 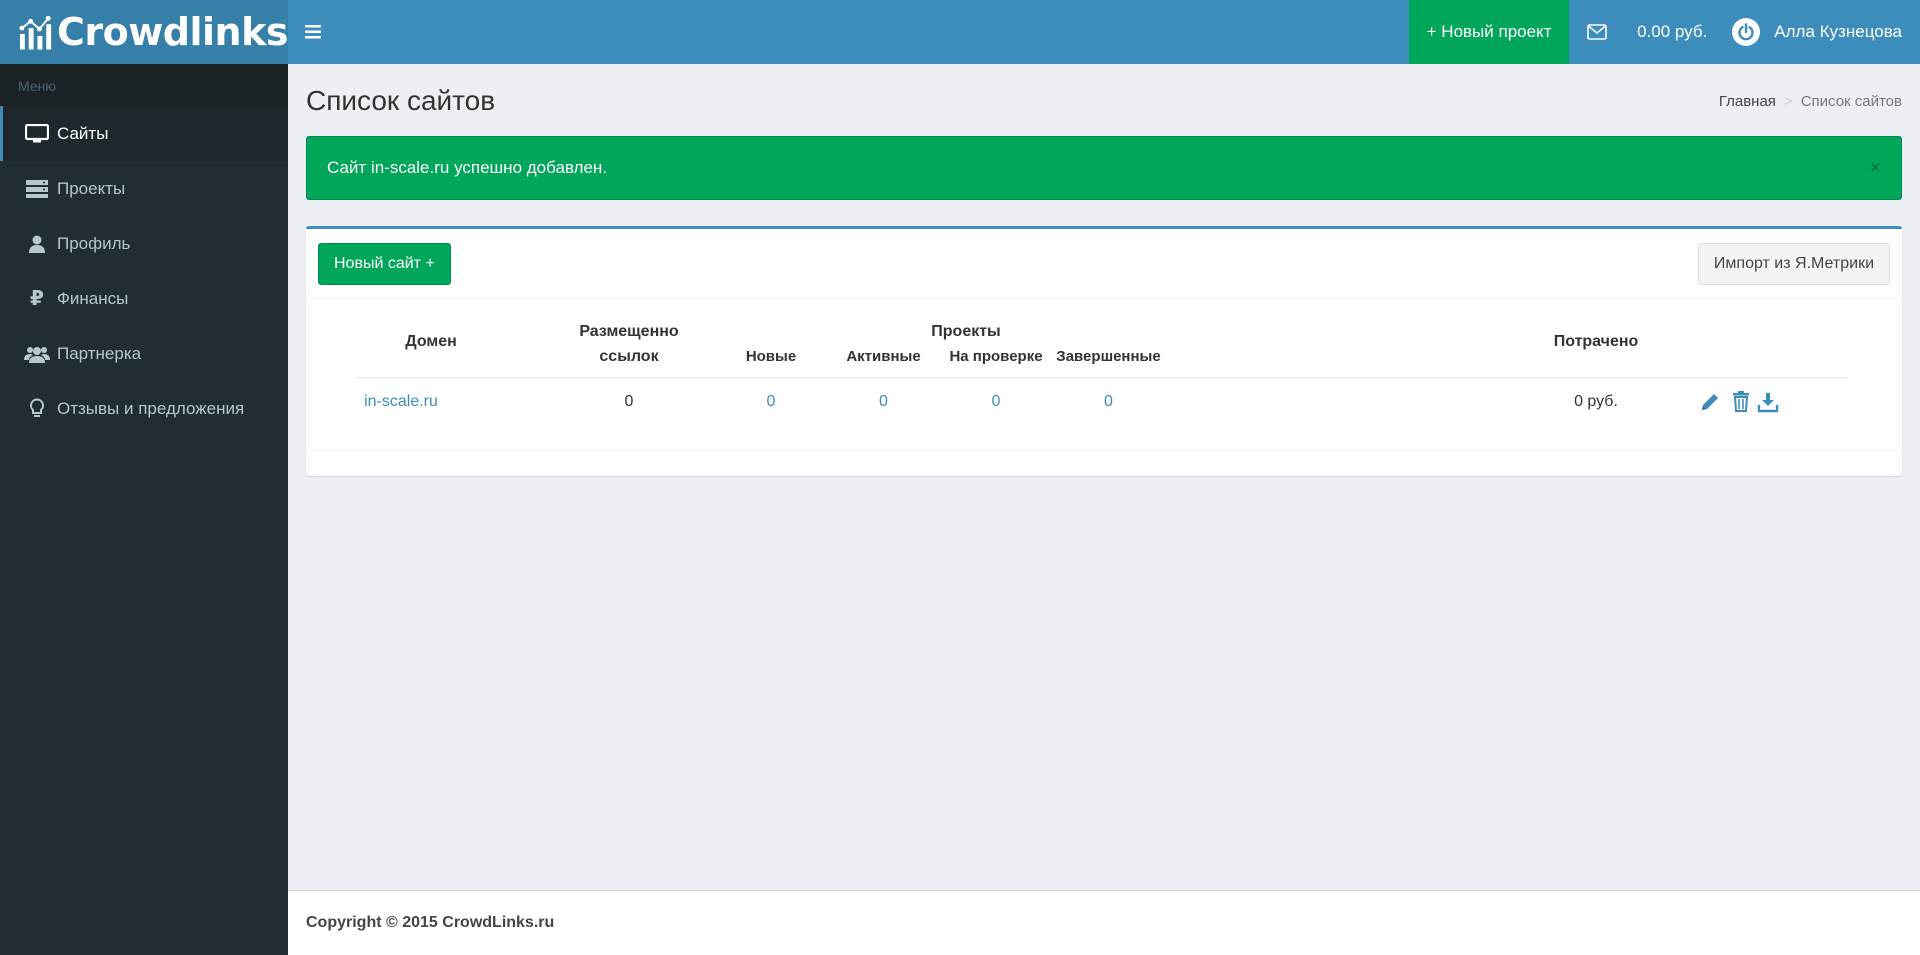 What do you see at coordinates (401, 402) in the screenshot?
I see `row-domain-link: in-scale.ru` at bounding box center [401, 402].